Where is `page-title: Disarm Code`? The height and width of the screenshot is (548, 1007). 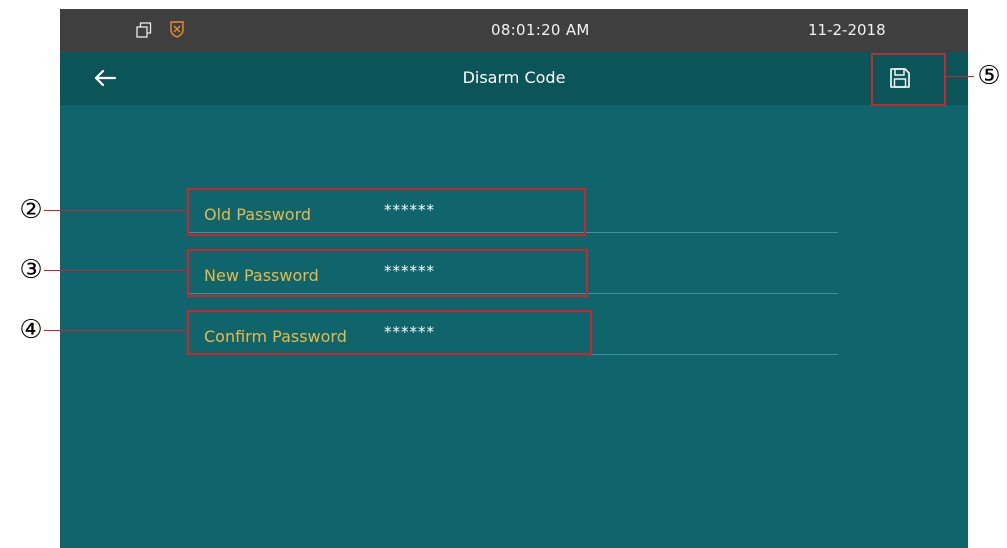 page-title: Disarm Code is located at coordinates (514, 77).